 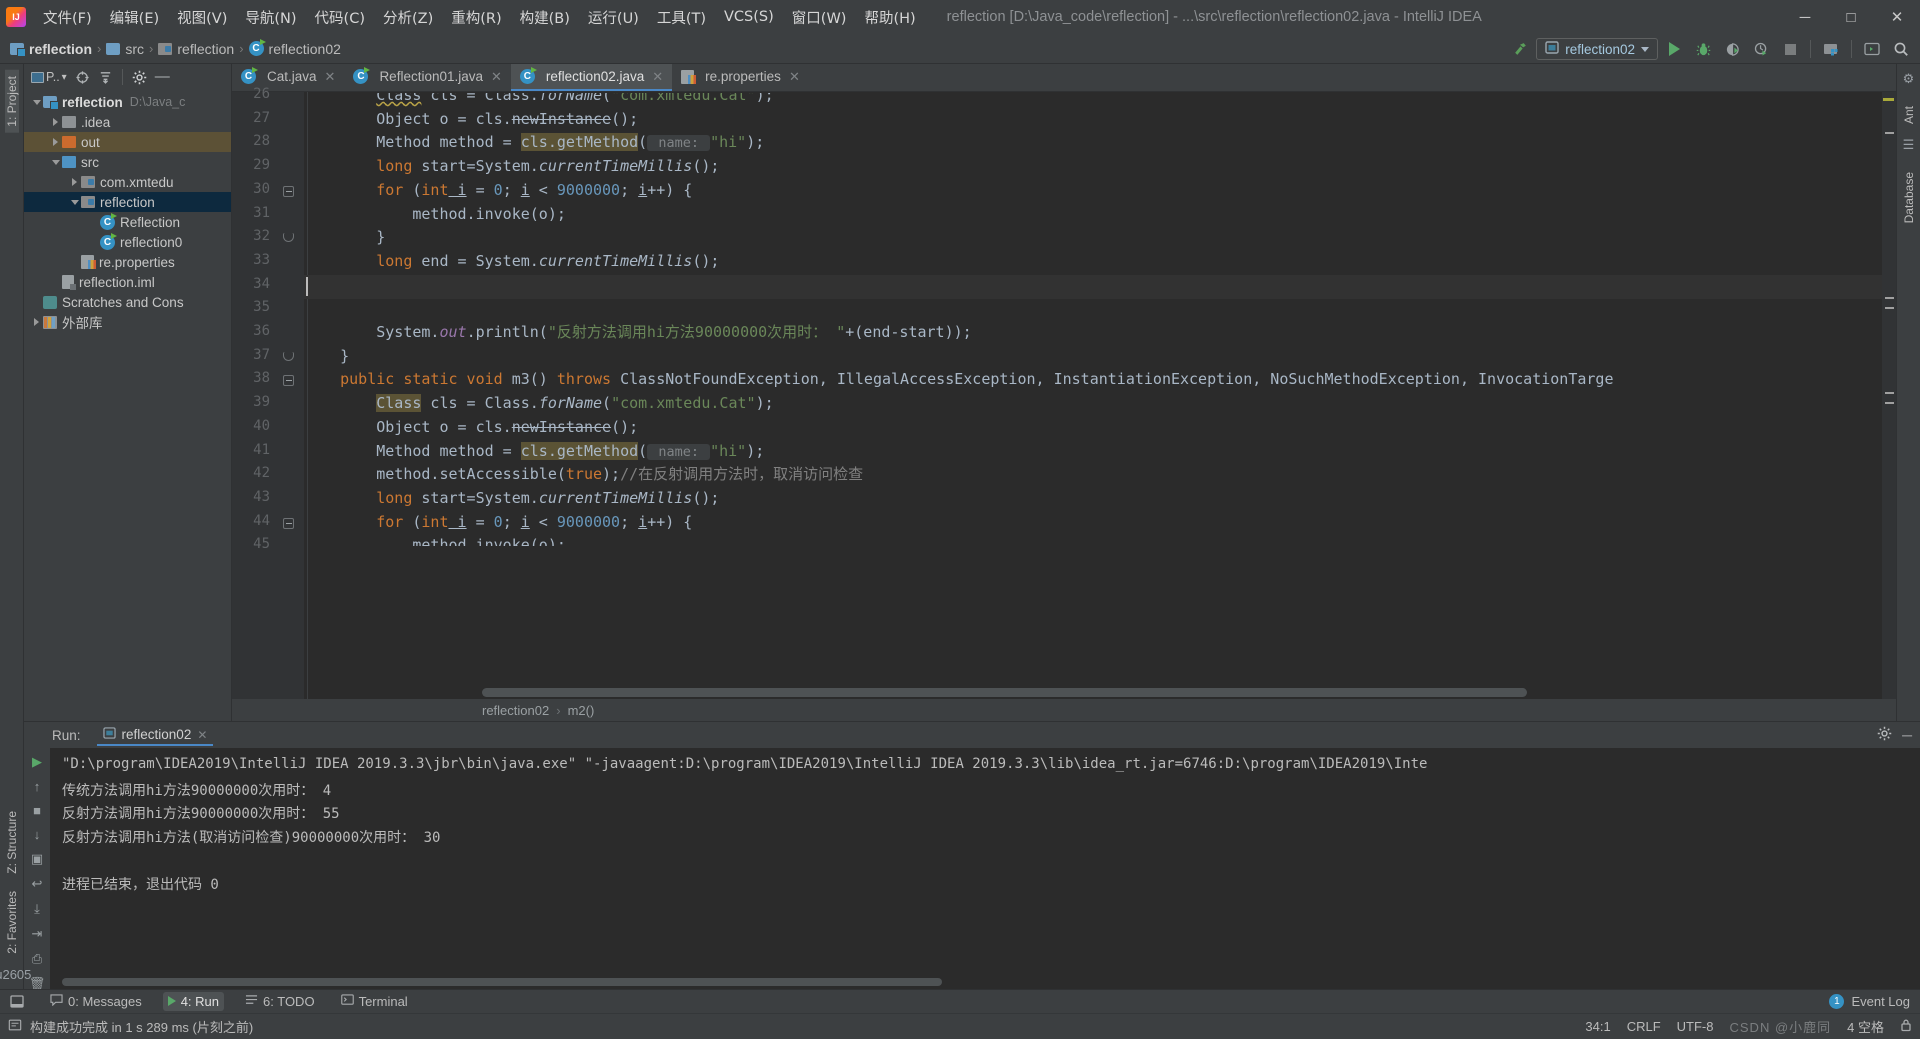 I want to click on bottom-tab-4--run: 4: Run, so click(x=193, y=1001).